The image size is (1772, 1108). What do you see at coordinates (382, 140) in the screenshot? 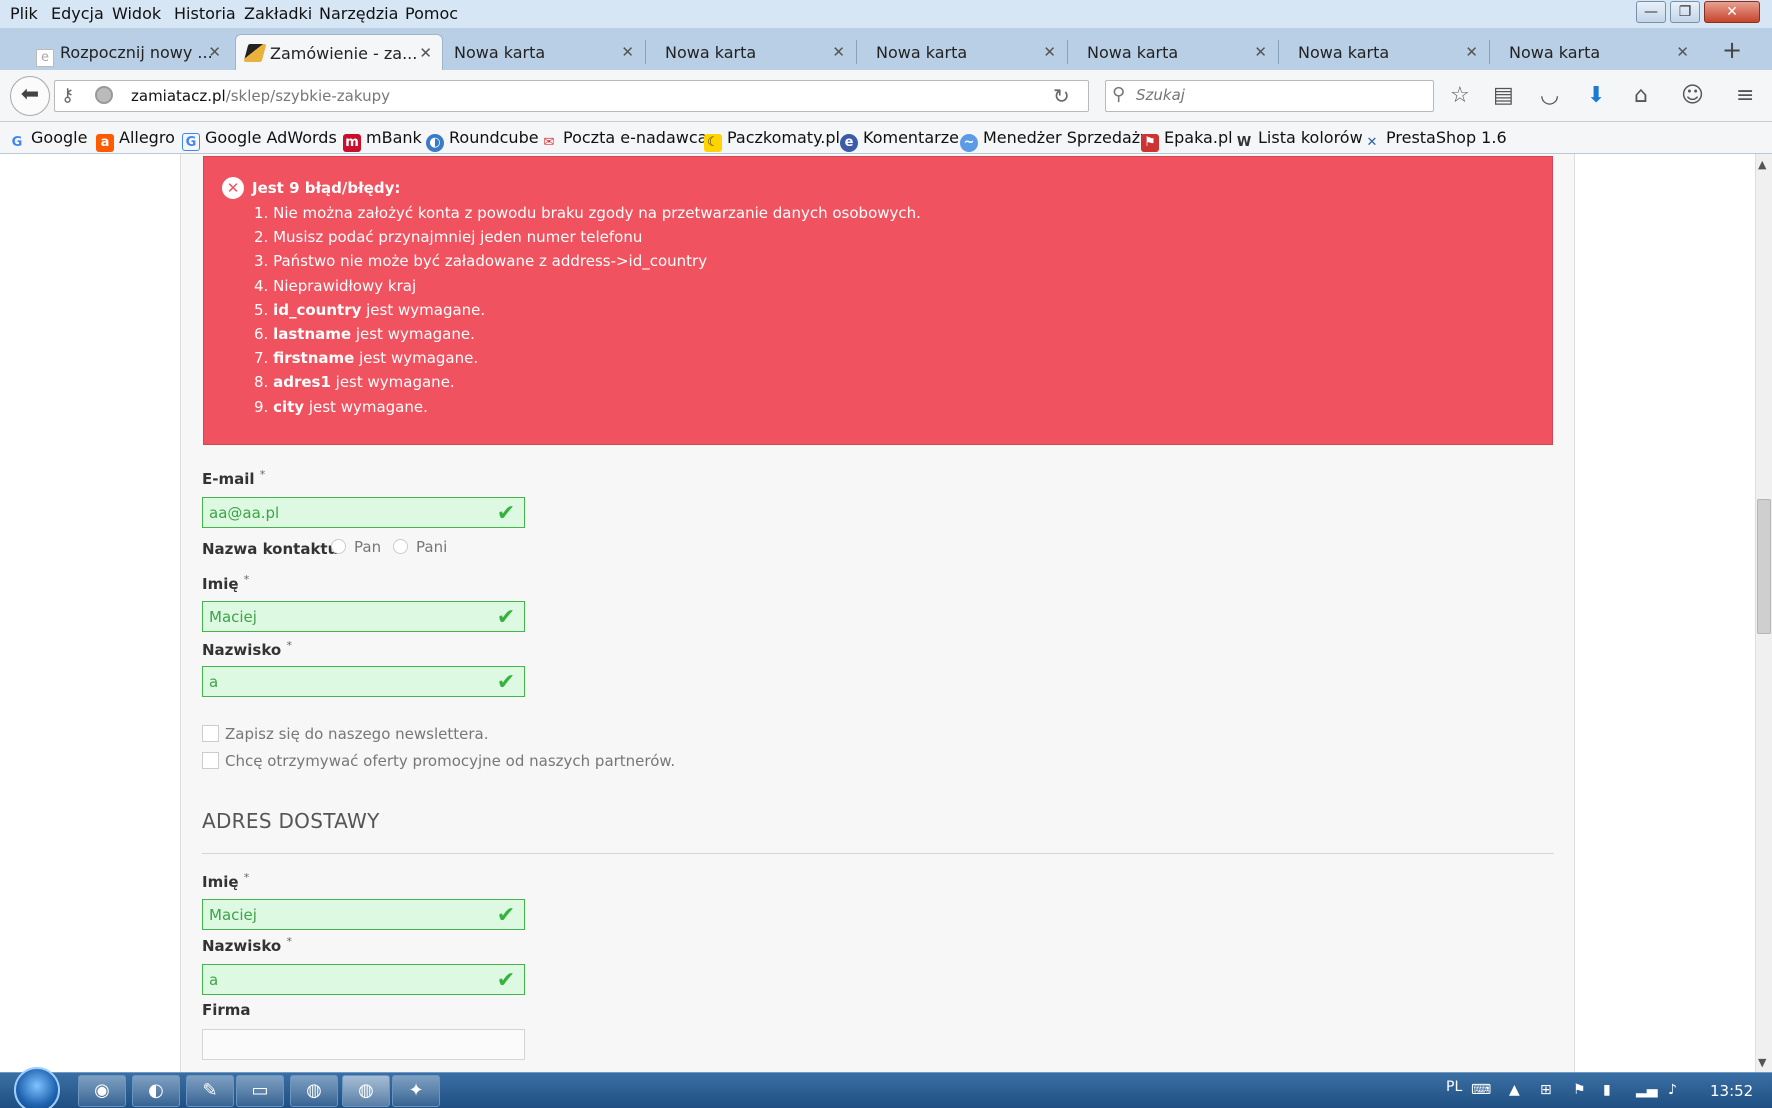
I see `bookmark-mbank: m mBank` at bounding box center [382, 140].